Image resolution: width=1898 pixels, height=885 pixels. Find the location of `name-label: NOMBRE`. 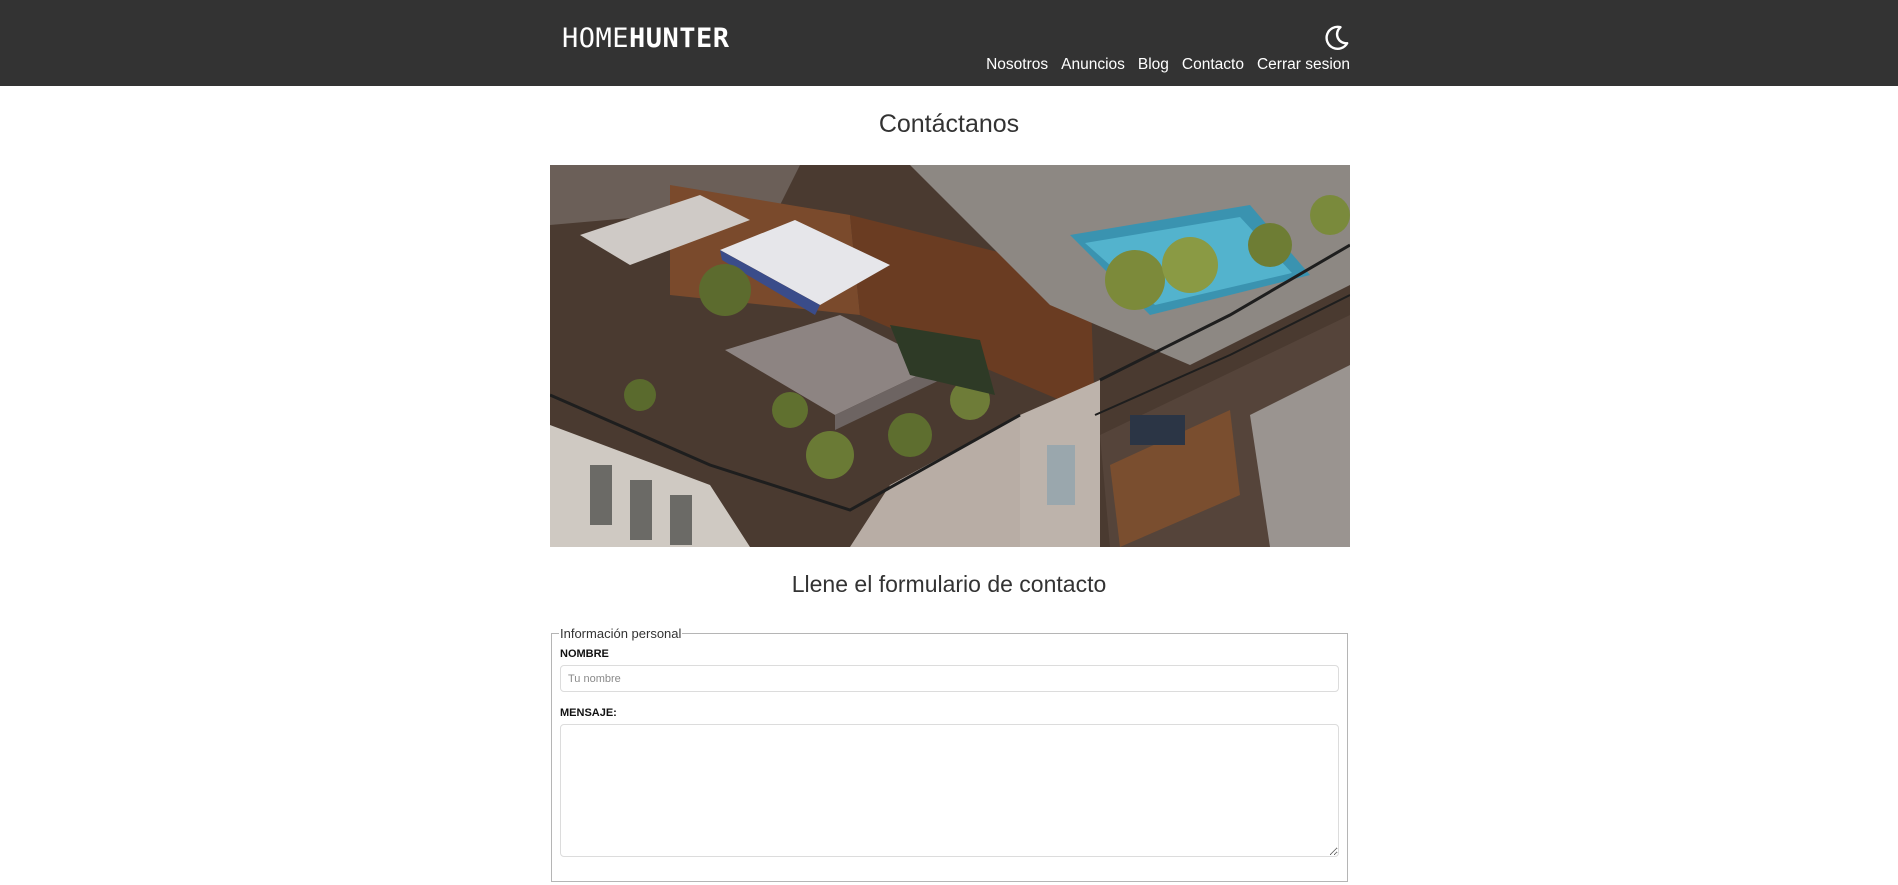

name-label: NOMBRE is located at coordinates (584, 654).